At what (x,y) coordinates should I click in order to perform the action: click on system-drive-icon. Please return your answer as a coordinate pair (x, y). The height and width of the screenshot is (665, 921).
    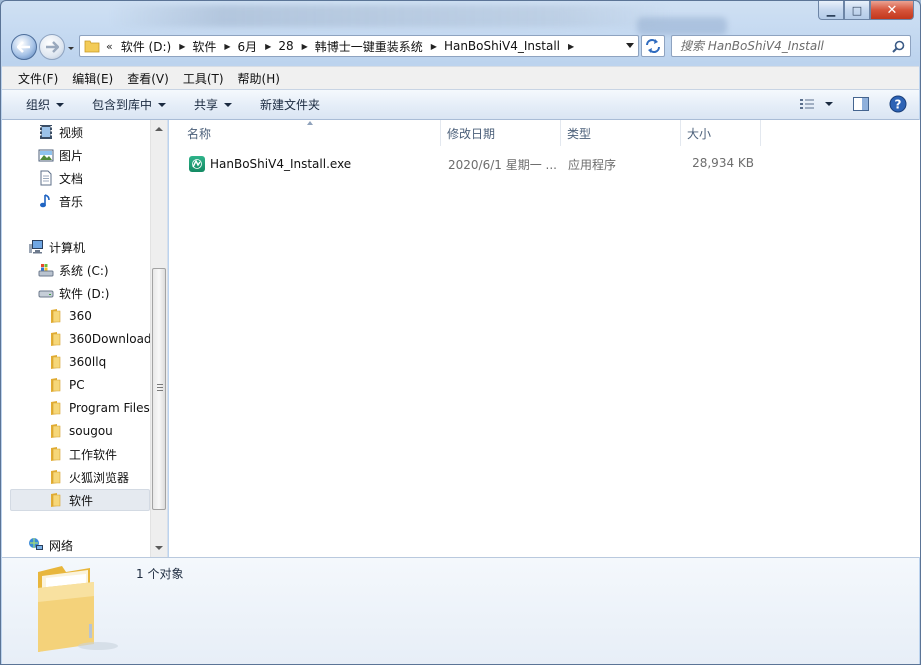
    Looking at the image, I should click on (46, 270).